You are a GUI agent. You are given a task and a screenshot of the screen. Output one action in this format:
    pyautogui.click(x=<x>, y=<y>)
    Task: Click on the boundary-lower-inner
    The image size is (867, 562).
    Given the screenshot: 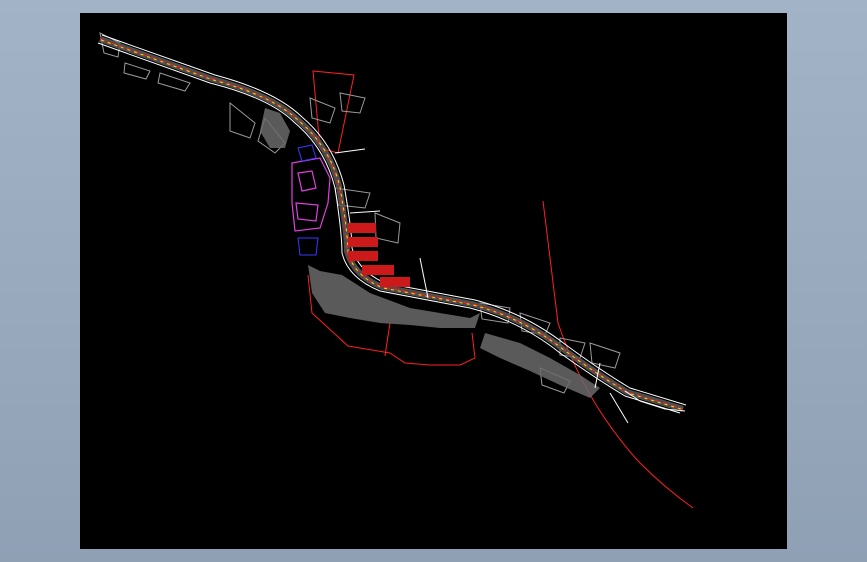 What is the action you would take?
    pyautogui.click(x=387, y=339)
    